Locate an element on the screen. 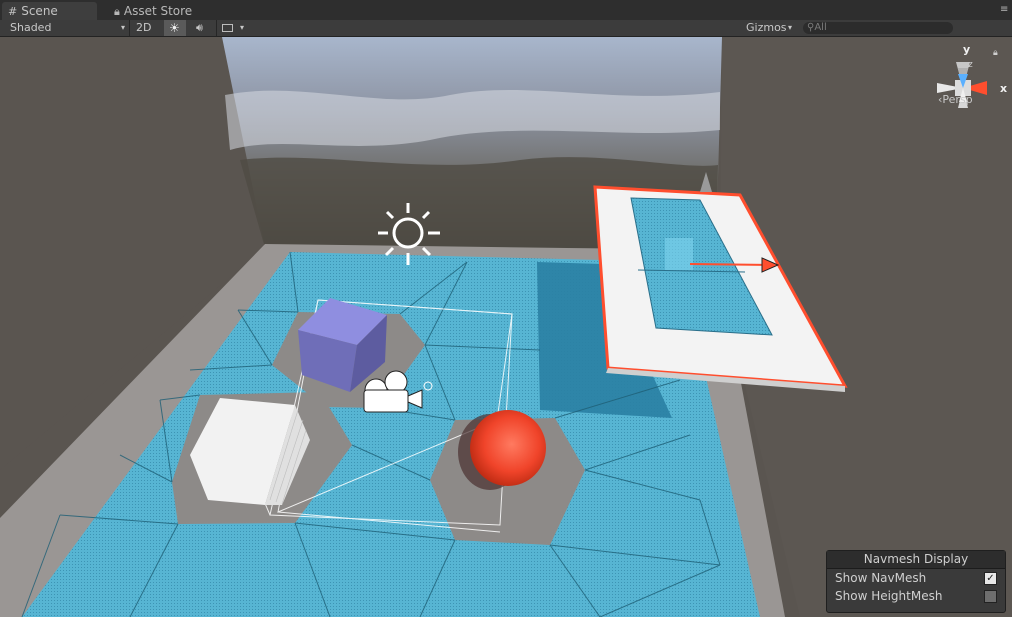  image-icon is located at coordinates (227, 28).